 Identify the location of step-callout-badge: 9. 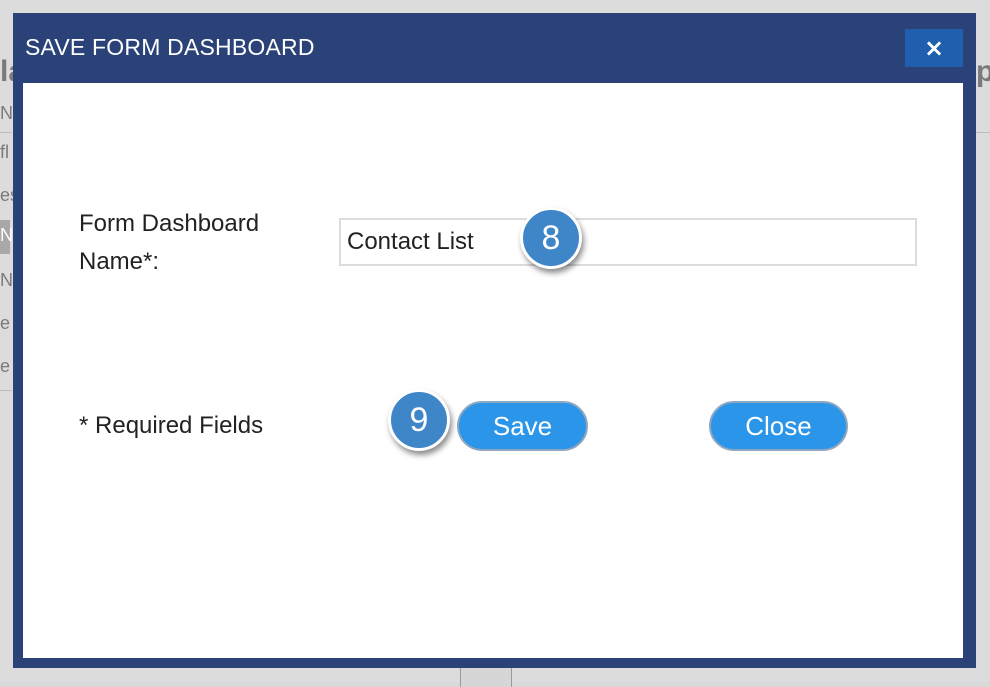
(419, 420).